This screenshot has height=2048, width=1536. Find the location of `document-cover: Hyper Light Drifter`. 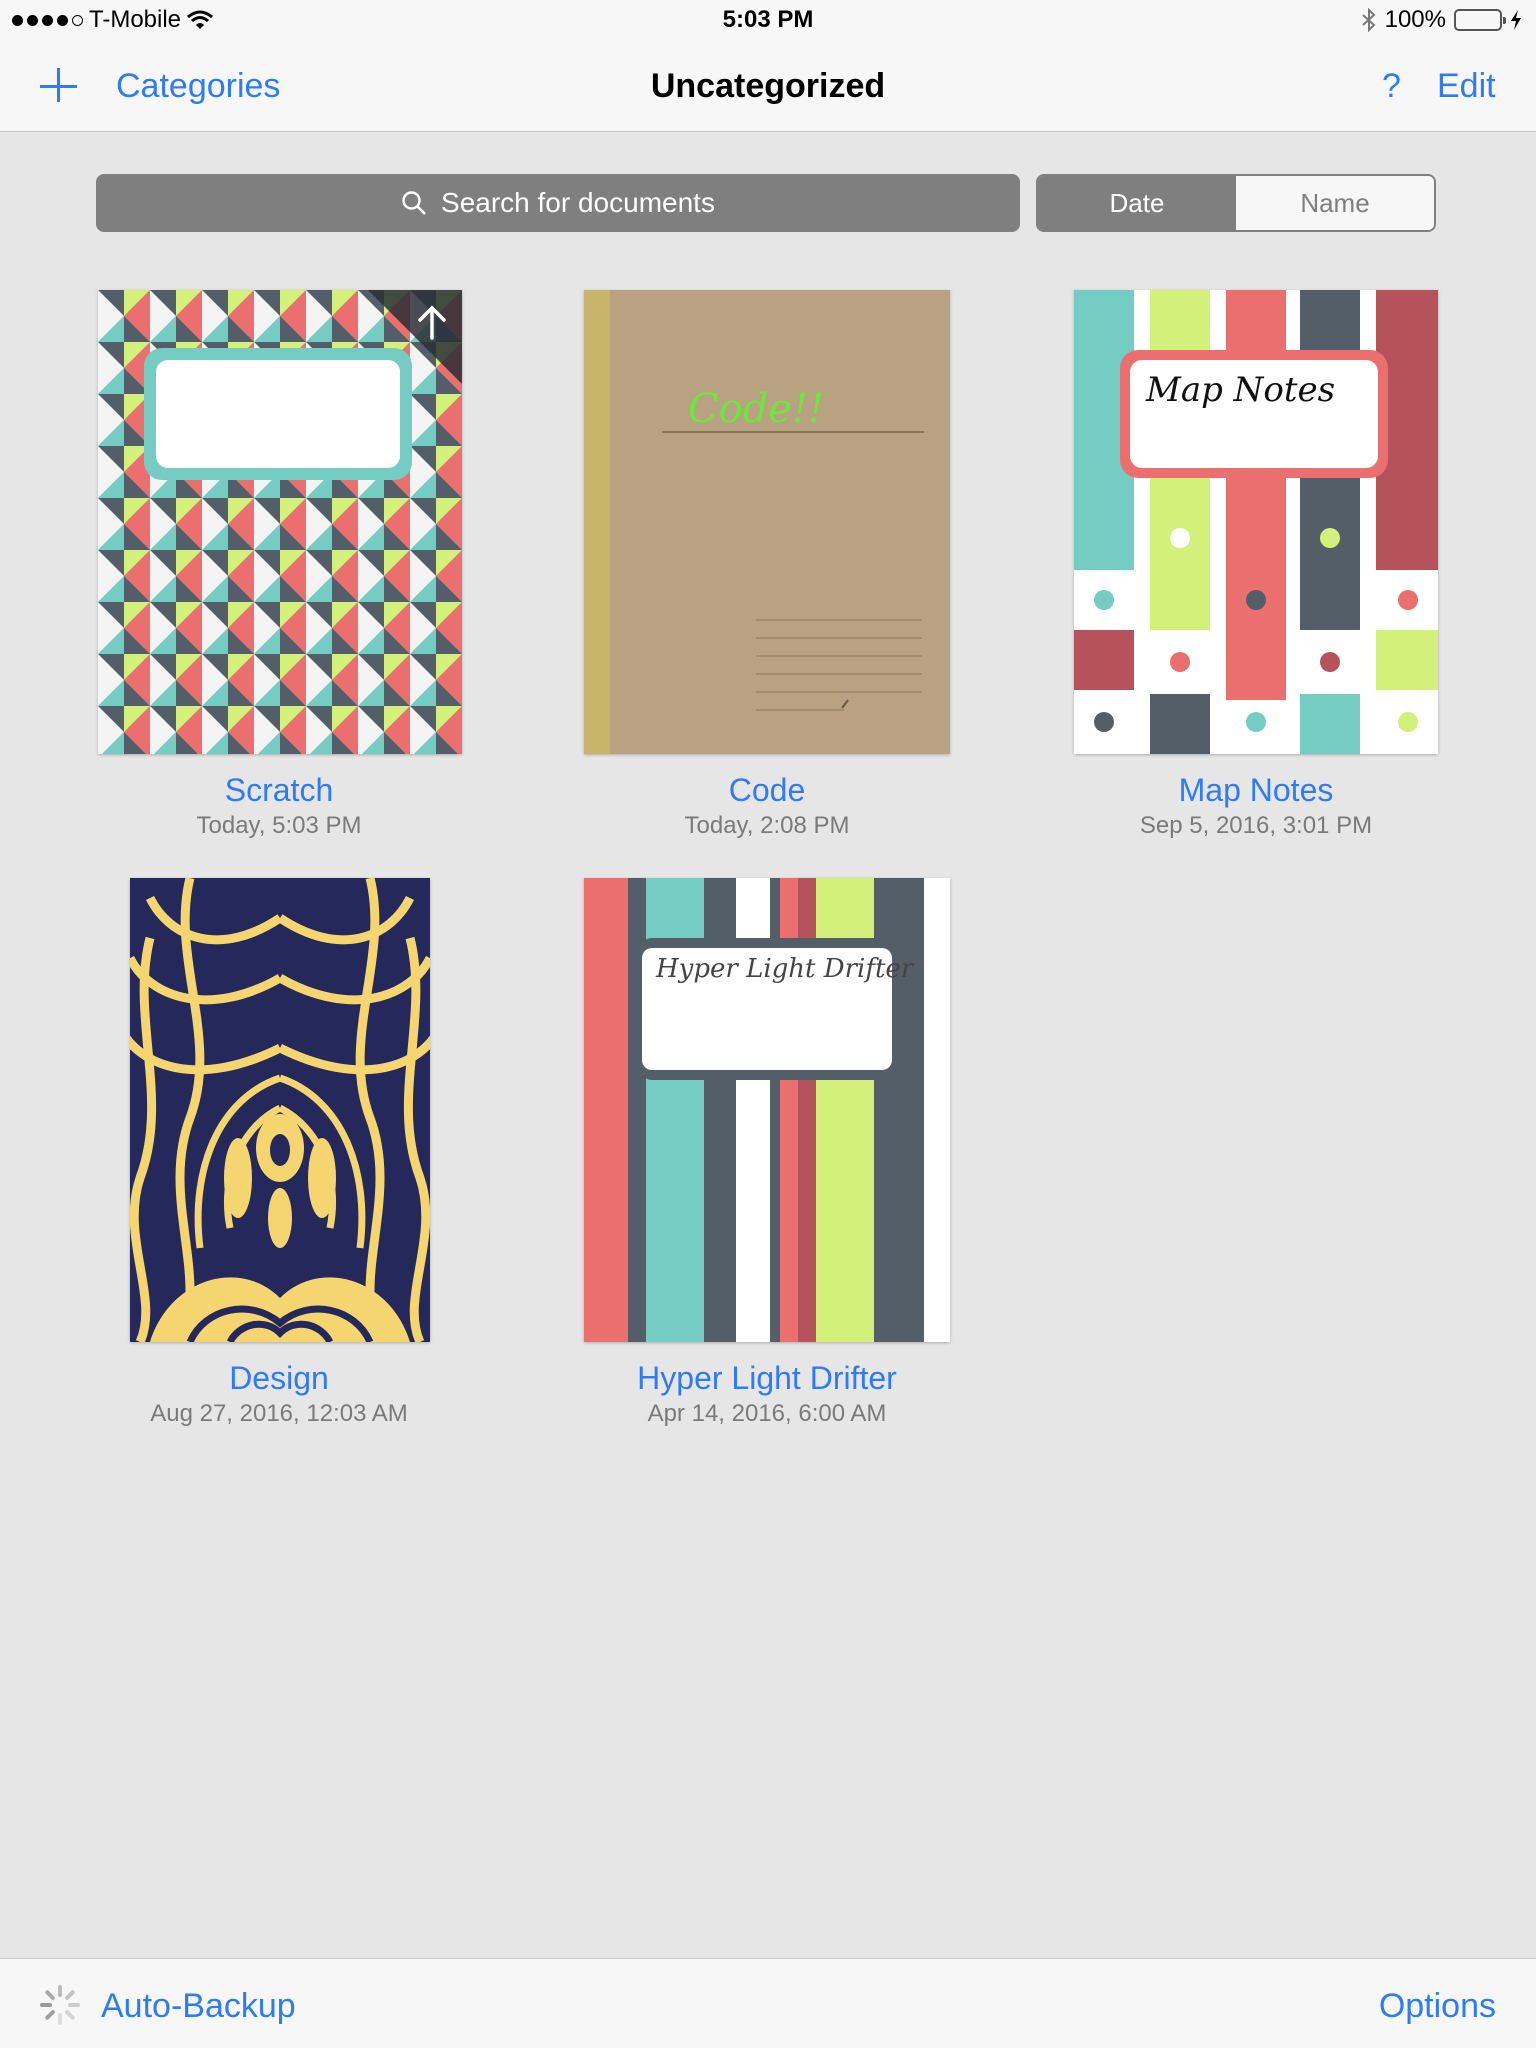

document-cover: Hyper Light Drifter is located at coordinates (767, 1110).